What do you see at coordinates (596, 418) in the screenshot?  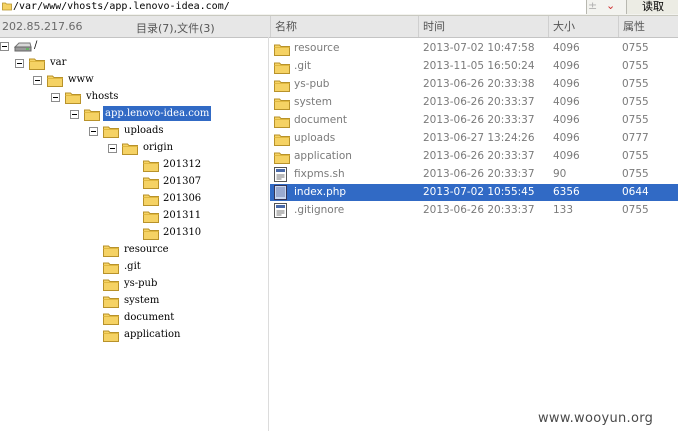 I see `watermark: www.wooyun.org` at bounding box center [596, 418].